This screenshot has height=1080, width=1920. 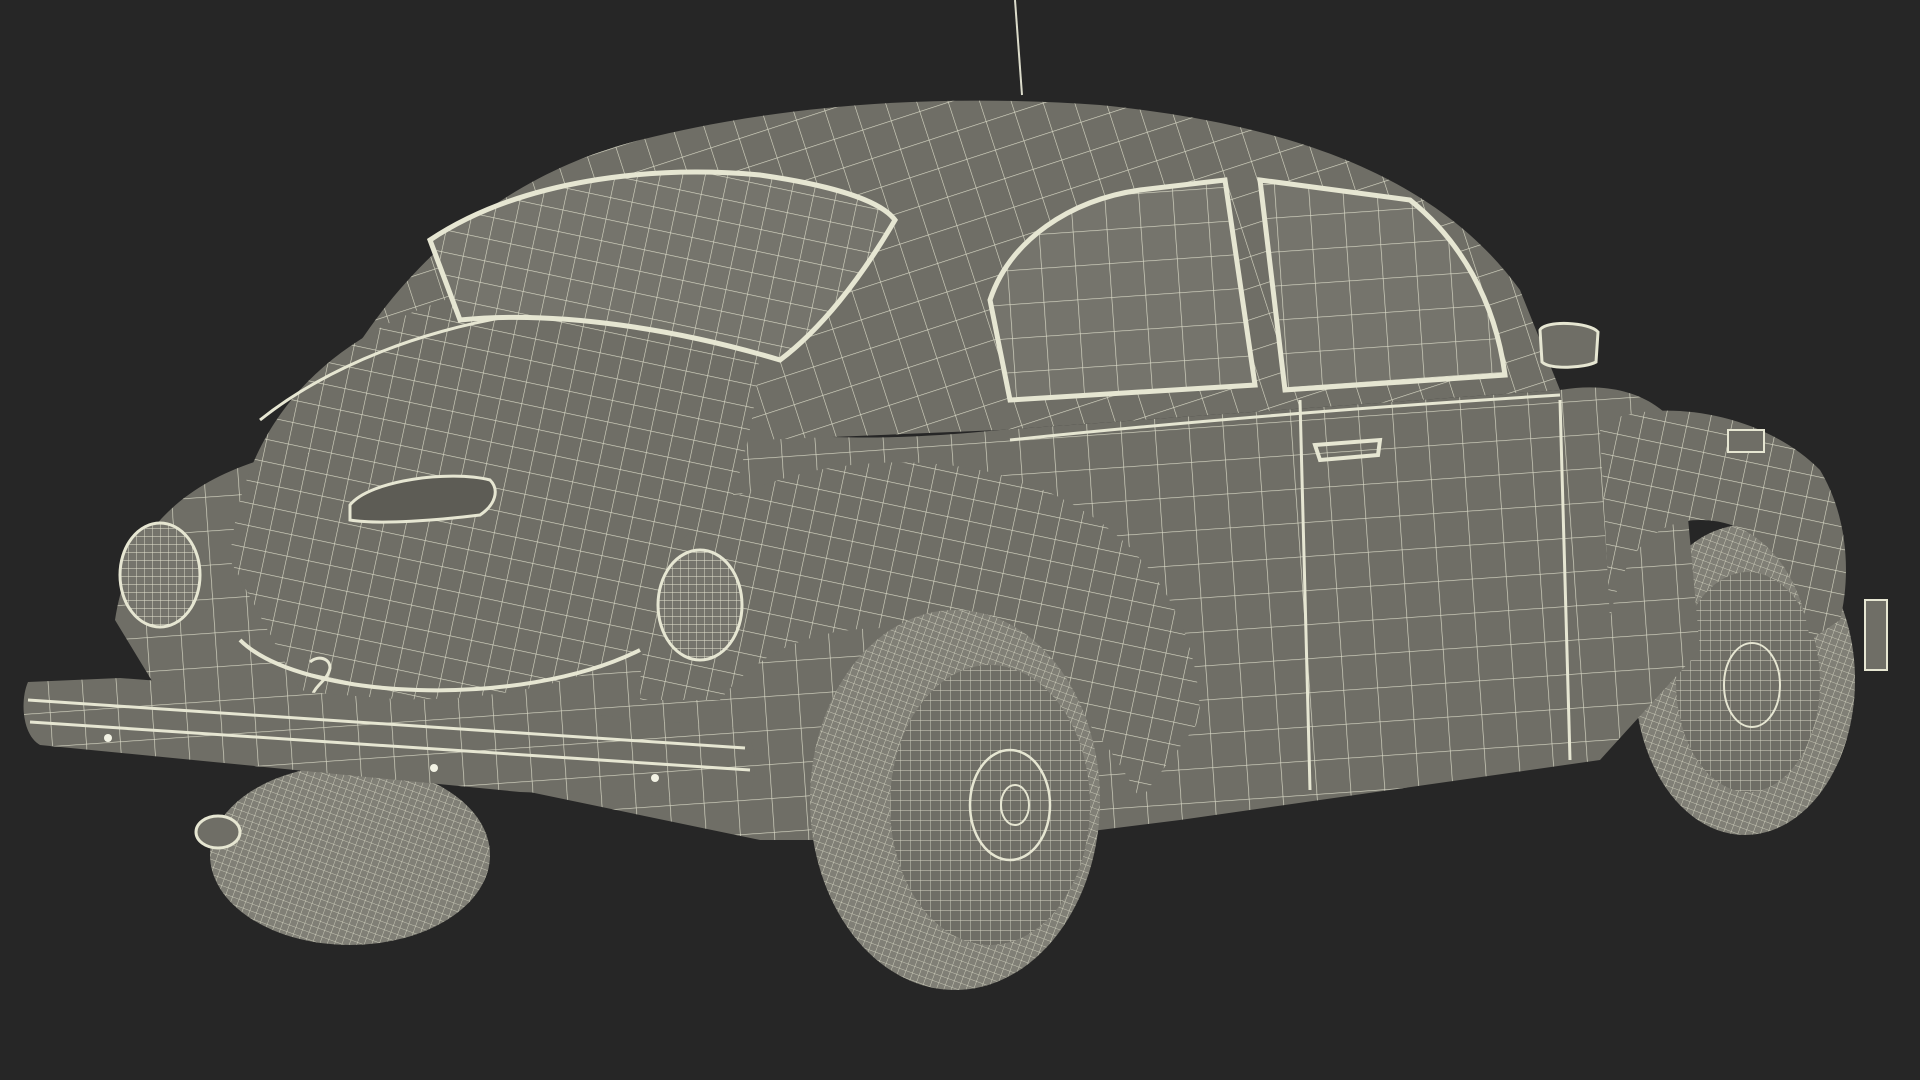 What do you see at coordinates (1569, 345) in the screenshot?
I see `side-mirror` at bounding box center [1569, 345].